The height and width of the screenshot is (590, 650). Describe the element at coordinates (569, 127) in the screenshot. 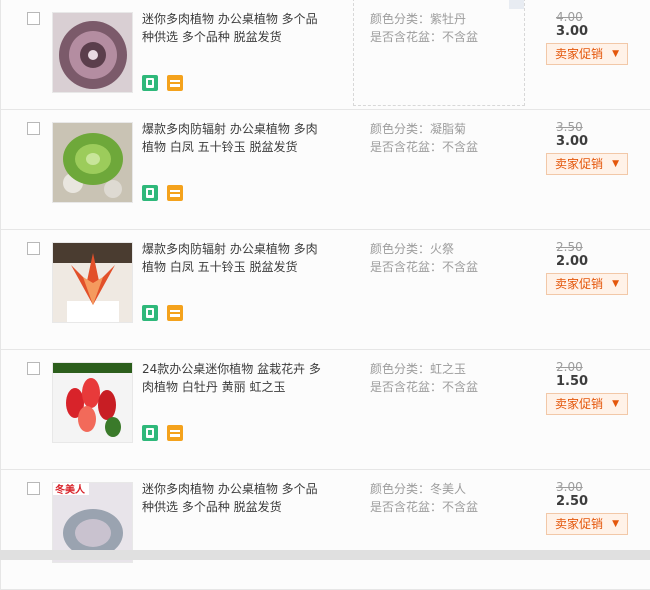

I see `original-price: 3.50` at that location.